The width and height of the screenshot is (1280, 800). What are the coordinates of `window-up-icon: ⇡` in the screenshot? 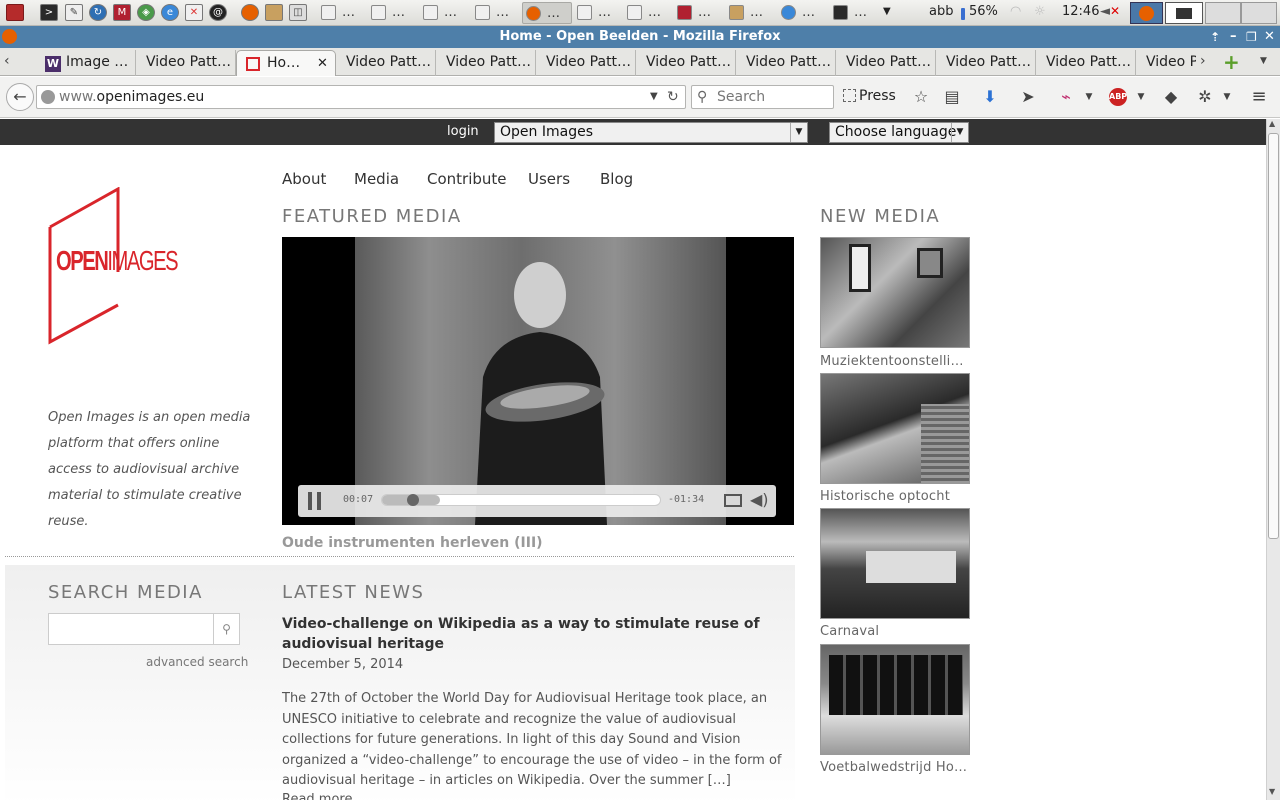 It's located at (1215, 37).